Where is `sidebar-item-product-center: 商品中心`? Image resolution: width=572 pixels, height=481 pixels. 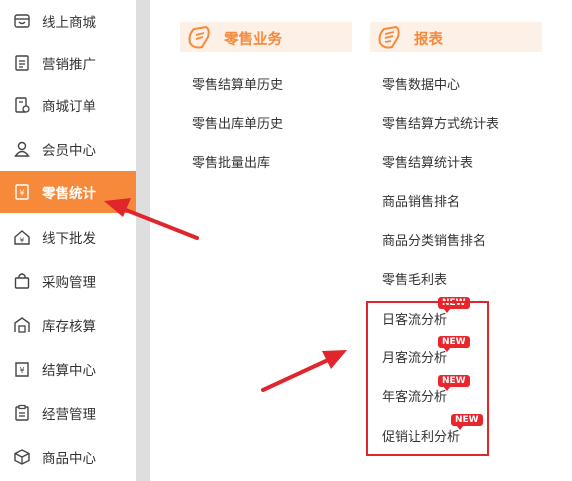
sidebar-item-product-center: 商品中心 is located at coordinates (68, 457).